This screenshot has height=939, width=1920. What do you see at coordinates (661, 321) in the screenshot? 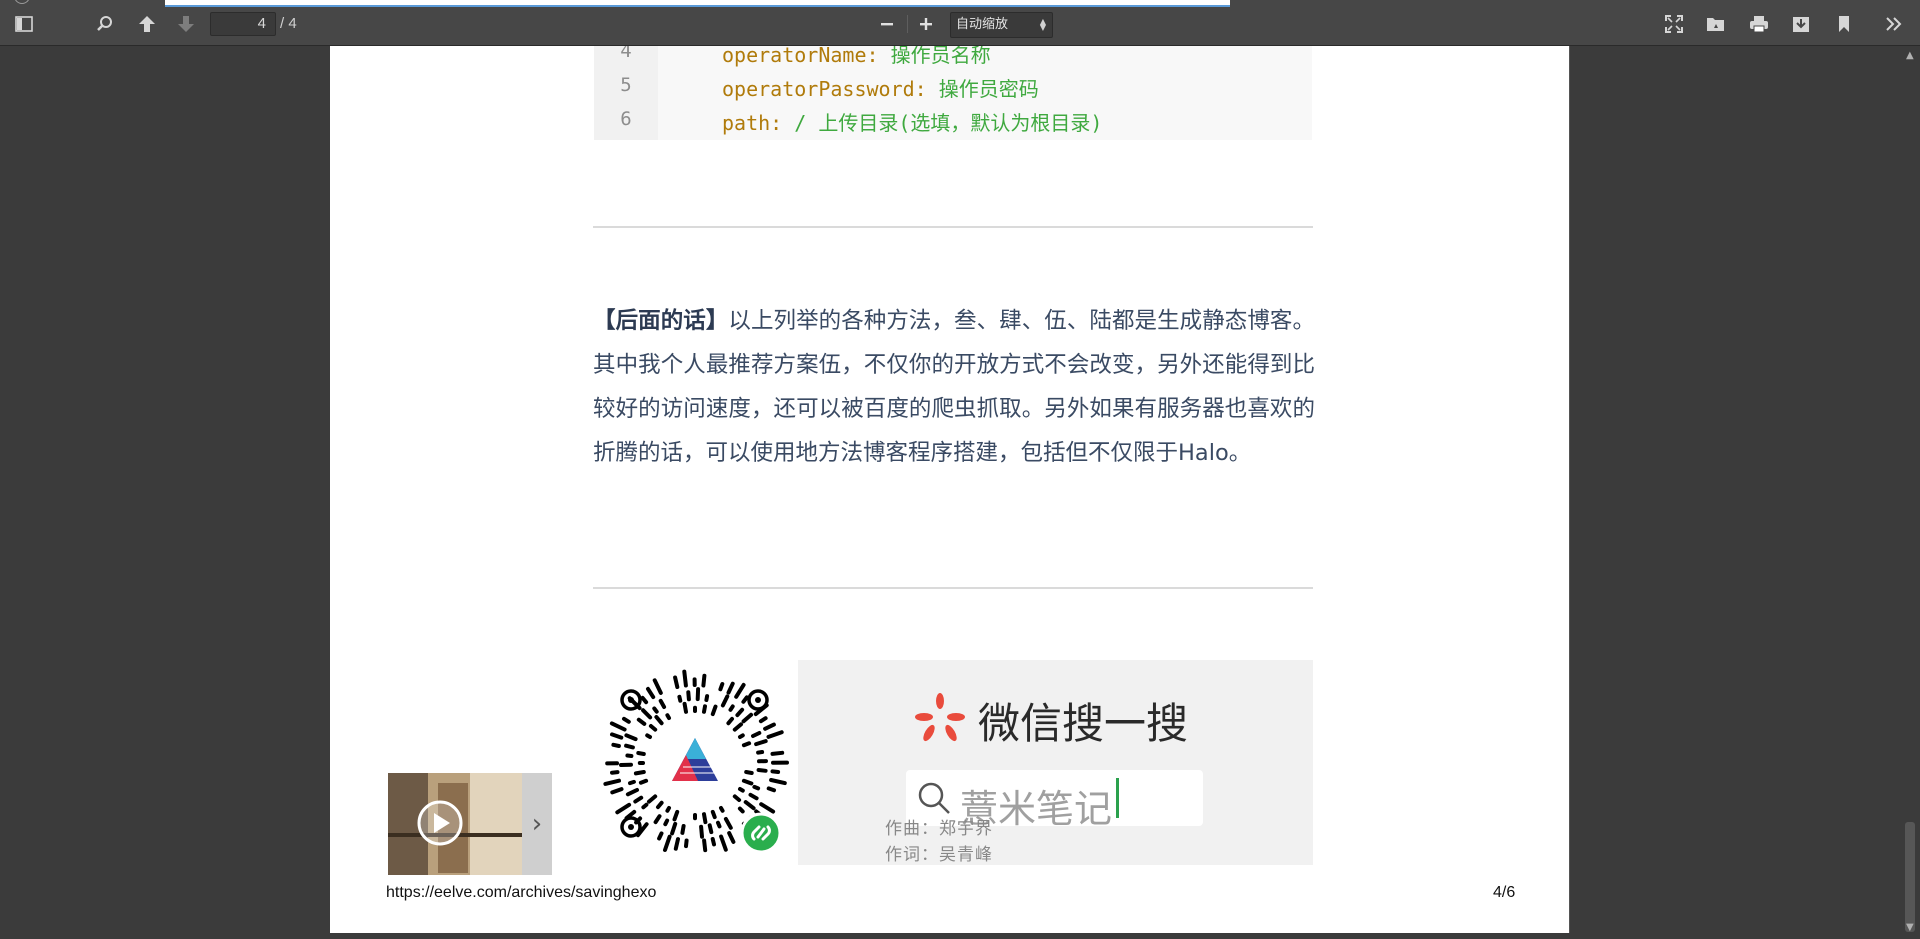
I see `paragraph-lead: 【后面的话】` at bounding box center [661, 321].